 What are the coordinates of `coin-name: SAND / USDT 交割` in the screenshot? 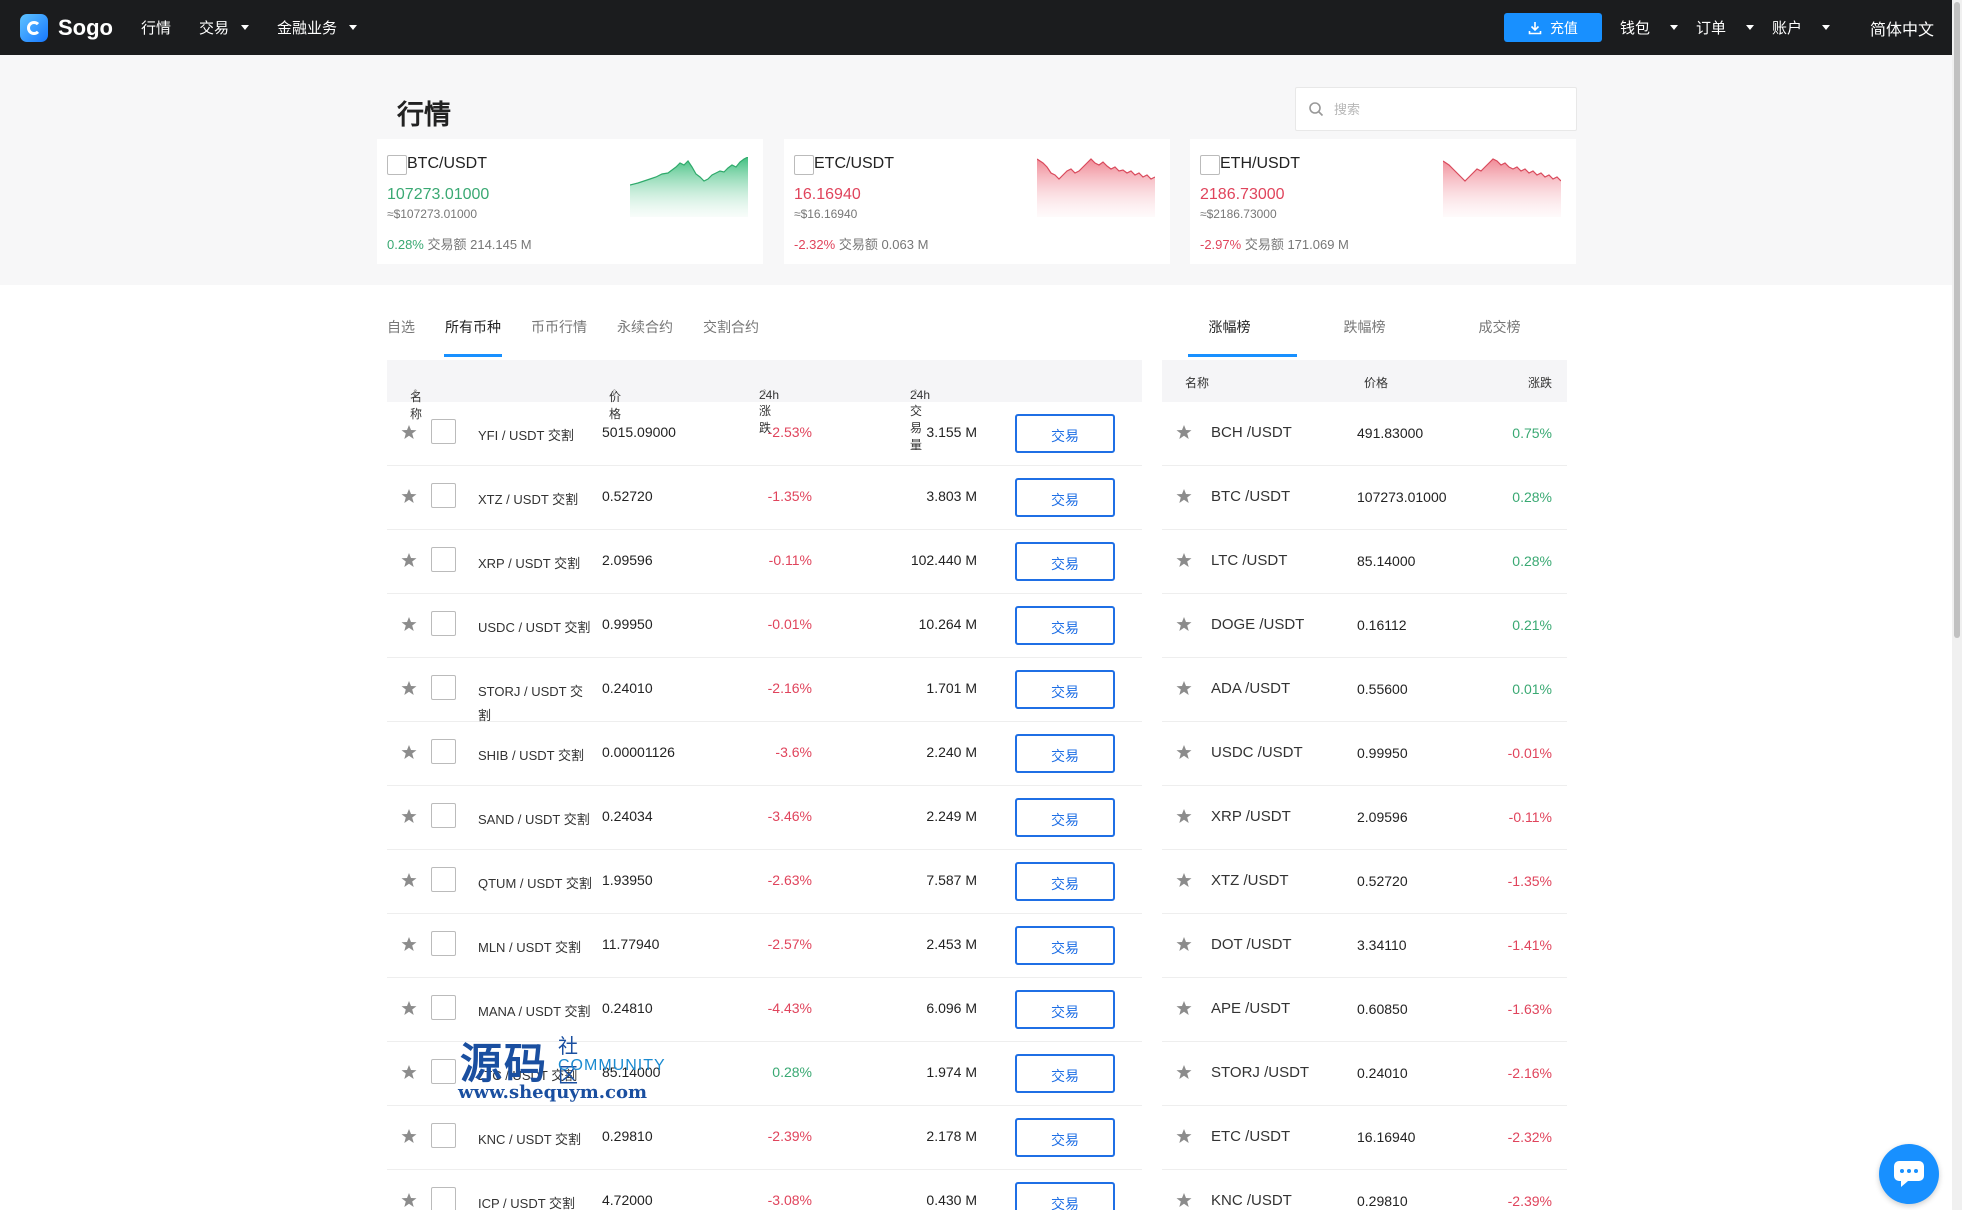 It's located at (535, 820).